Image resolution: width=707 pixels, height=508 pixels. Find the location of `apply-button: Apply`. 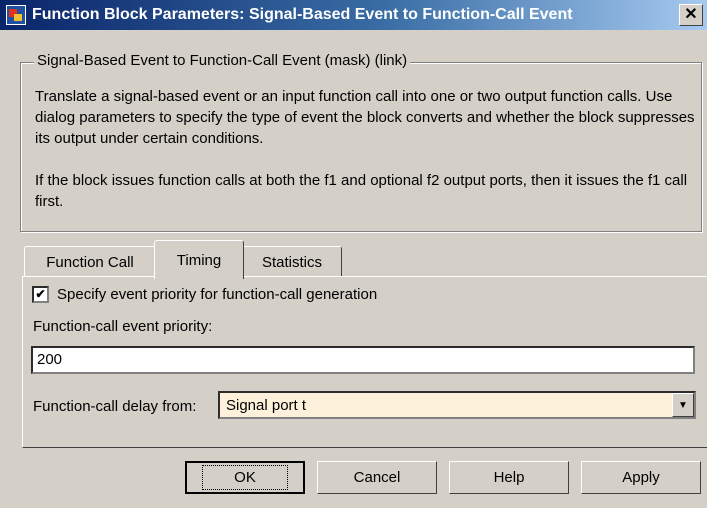

apply-button: Apply is located at coordinates (641, 477).